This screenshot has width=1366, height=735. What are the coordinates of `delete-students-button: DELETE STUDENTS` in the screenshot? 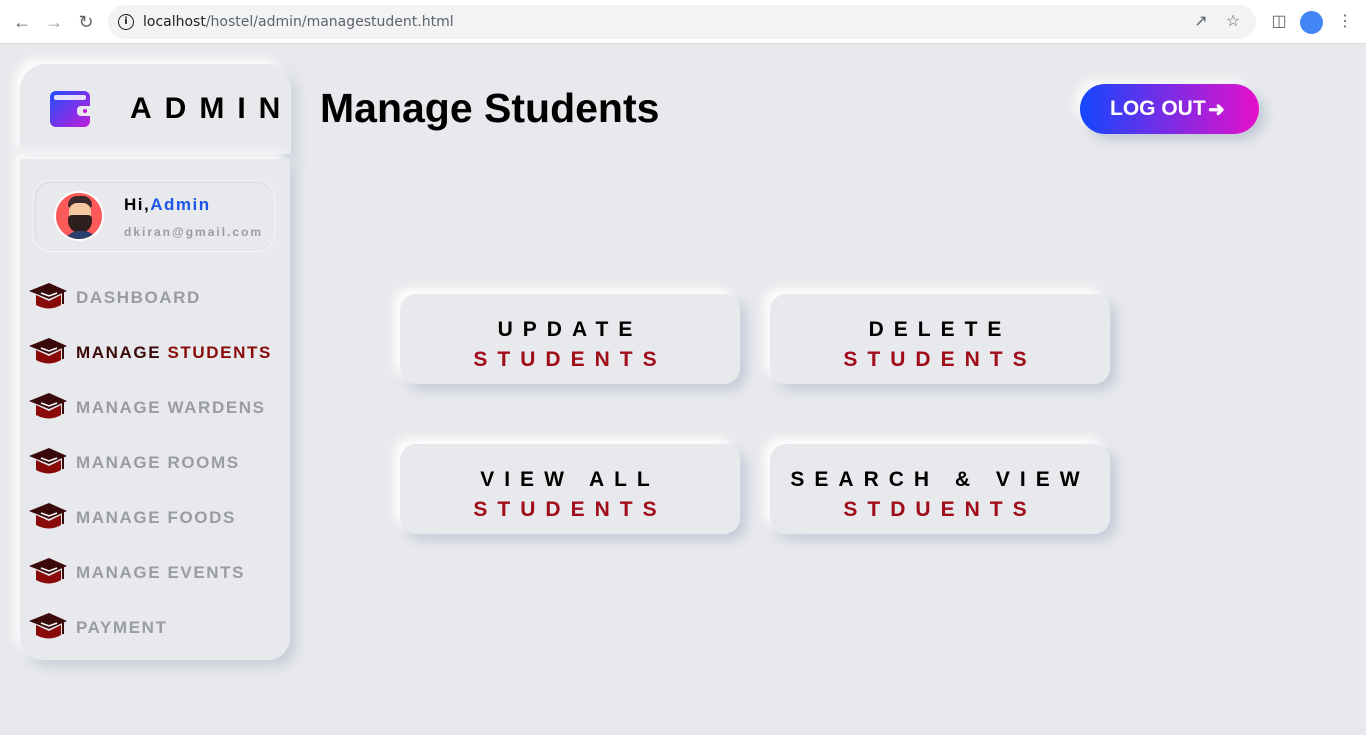 It's located at (940, 339).